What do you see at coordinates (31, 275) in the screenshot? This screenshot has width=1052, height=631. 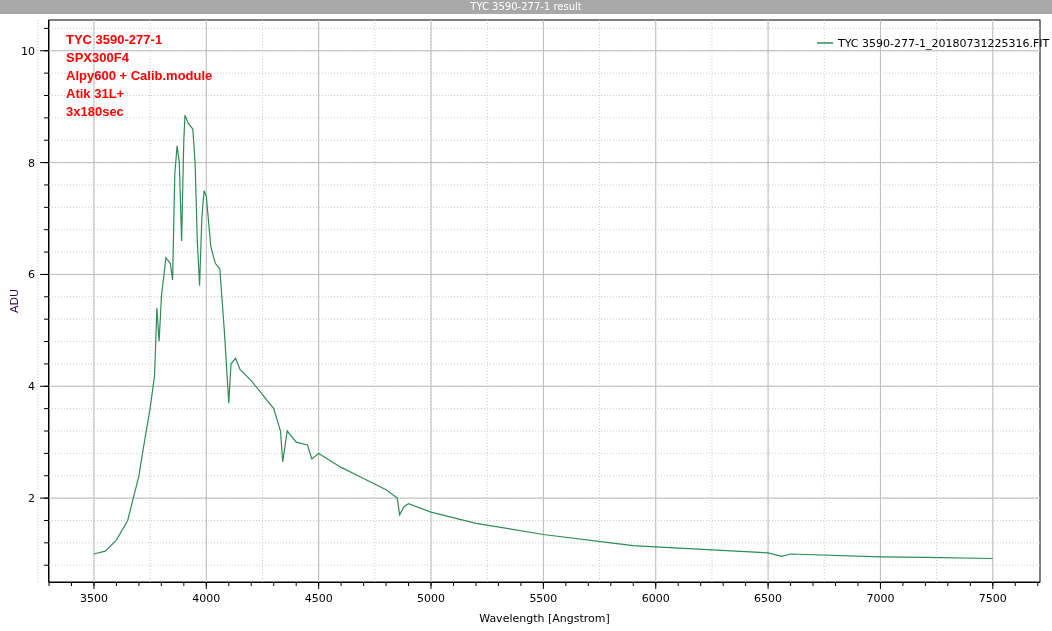 I see `y-tick-label: 6` at bounding box center [31, 275].